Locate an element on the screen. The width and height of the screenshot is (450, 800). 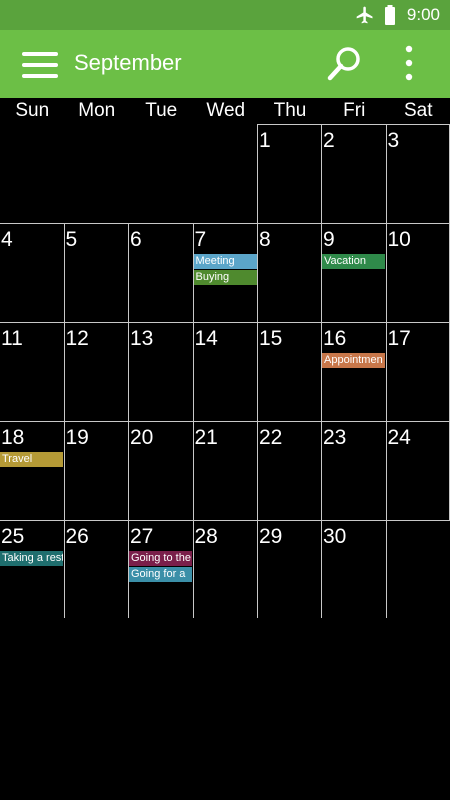
day-number: 8 is located at coordinates (265, 239).